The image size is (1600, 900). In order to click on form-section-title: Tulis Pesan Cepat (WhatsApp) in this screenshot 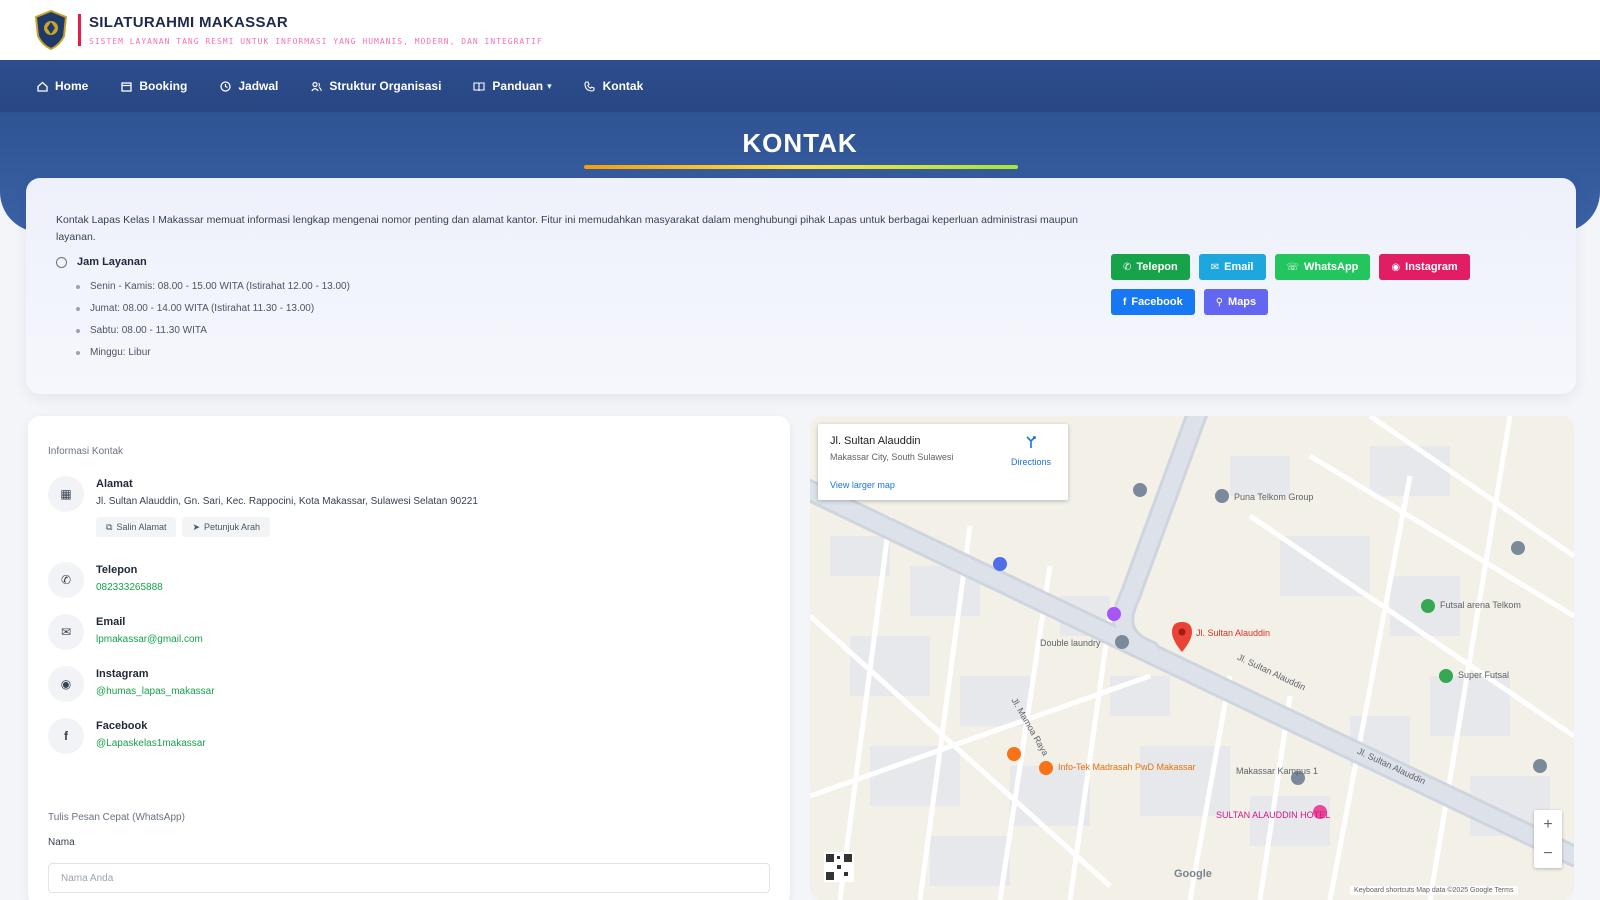, I will do `click(116, 817)`.